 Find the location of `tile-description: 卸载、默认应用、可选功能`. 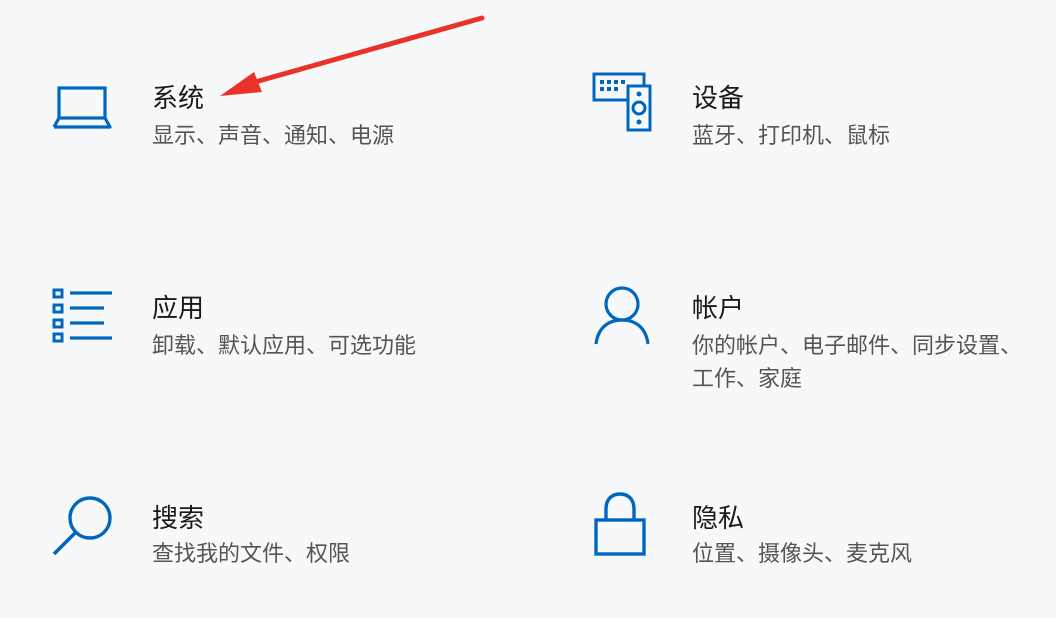

tile-description: 卸载、默认应用、可选功能 is located at coordinates (284, 346).